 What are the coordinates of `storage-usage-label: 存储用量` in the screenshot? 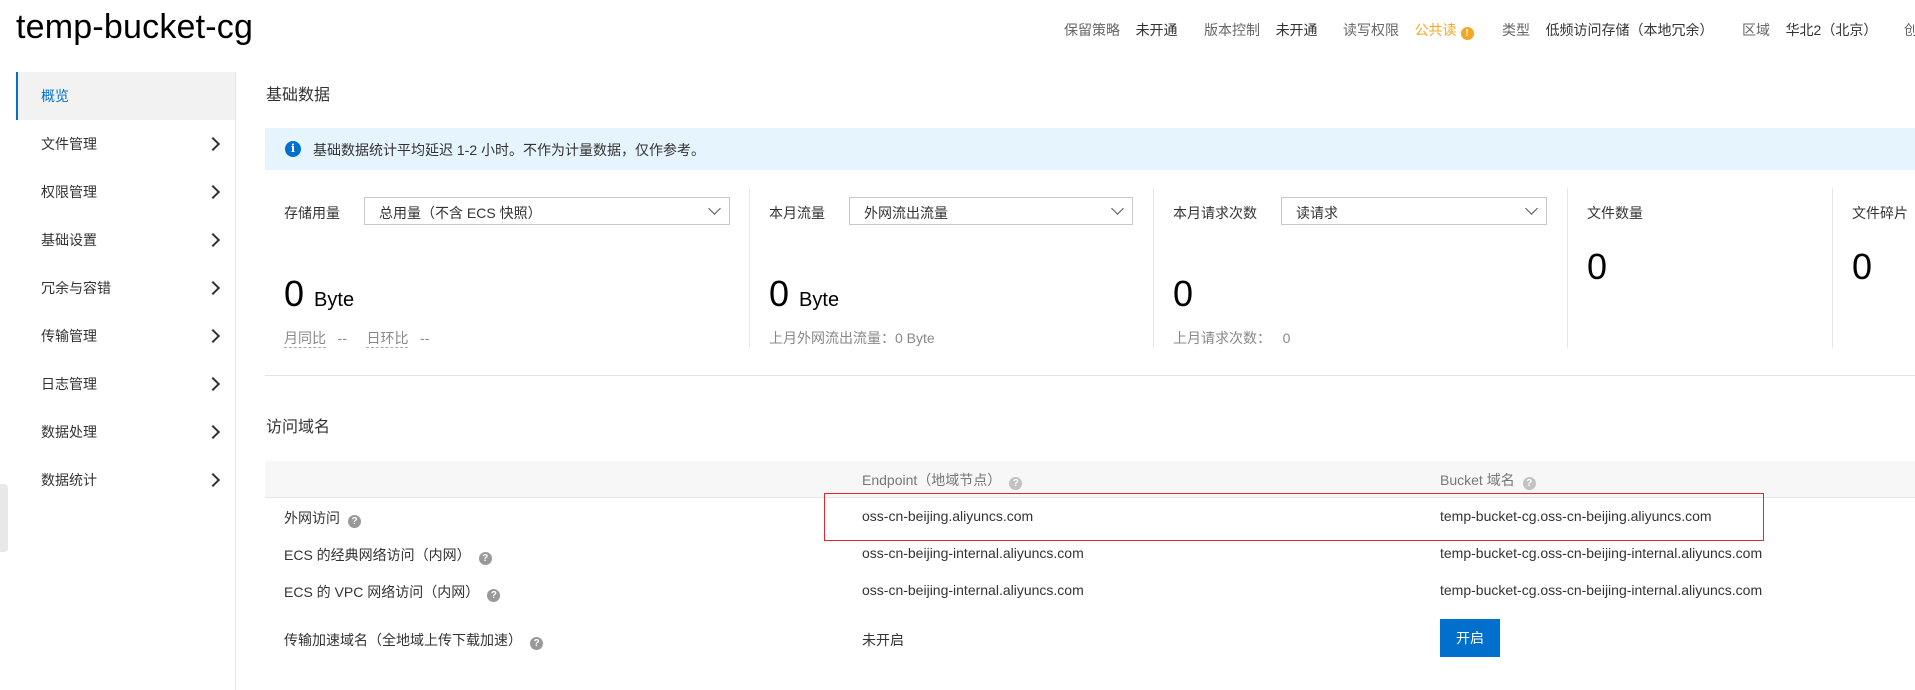 It's located at (312, 213).